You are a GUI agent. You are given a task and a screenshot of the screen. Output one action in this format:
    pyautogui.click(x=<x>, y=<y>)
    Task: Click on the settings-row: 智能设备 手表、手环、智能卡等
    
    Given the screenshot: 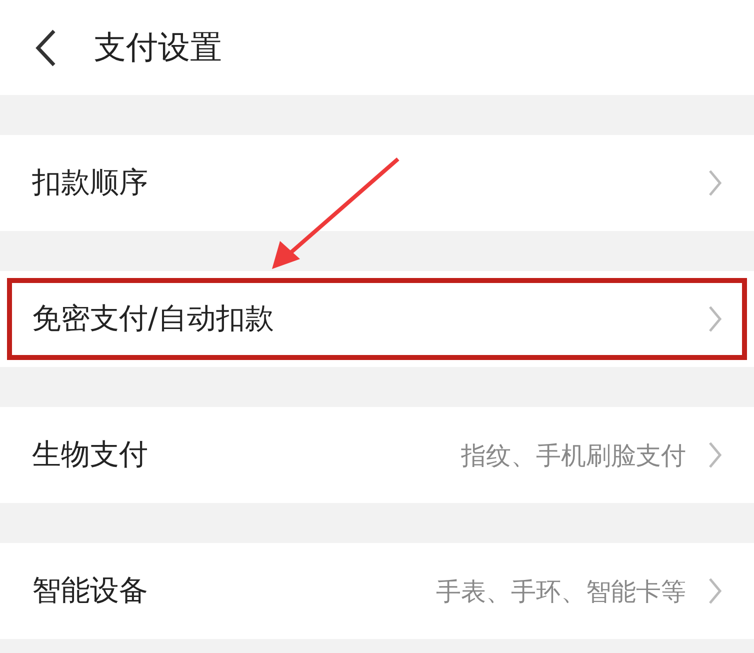 What is the action you would take?
    pyautogui.click(x=377, y=591)
    